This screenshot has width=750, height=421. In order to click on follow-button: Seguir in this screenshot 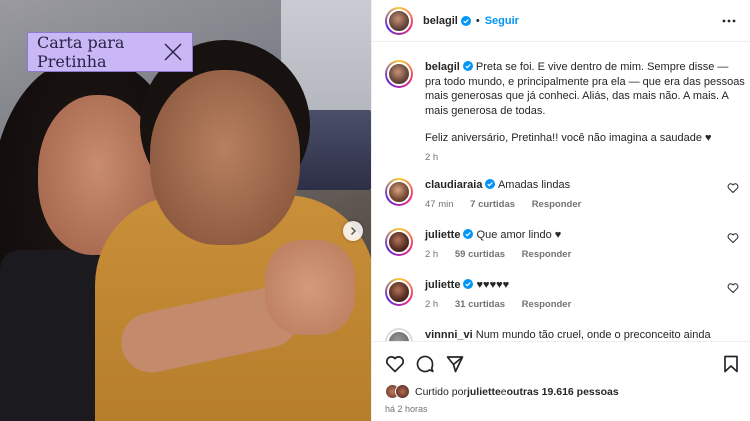, I will do `click(502, 21)`.